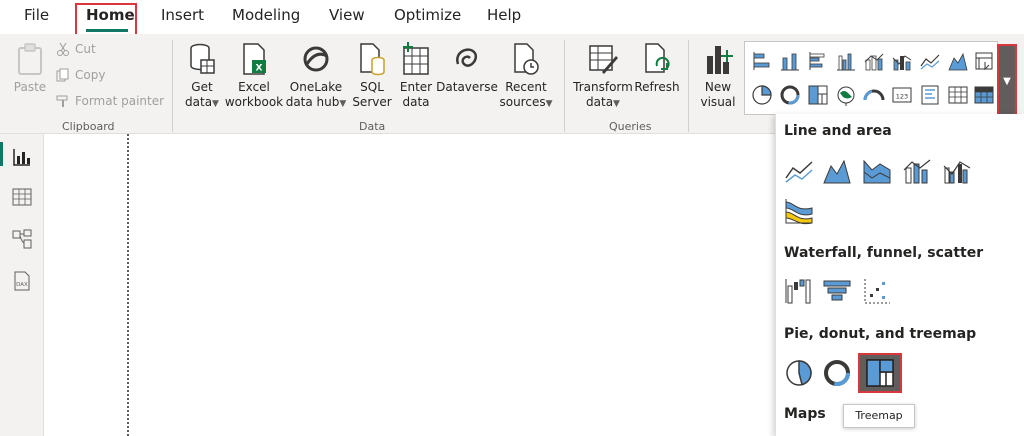 Image resolution: width=1024 pixels, height=436 pixels. What do you see at coordinates (372, 102) in the screenshot?
I see `sql-label-2: Server` at bounding box center [372, 102].